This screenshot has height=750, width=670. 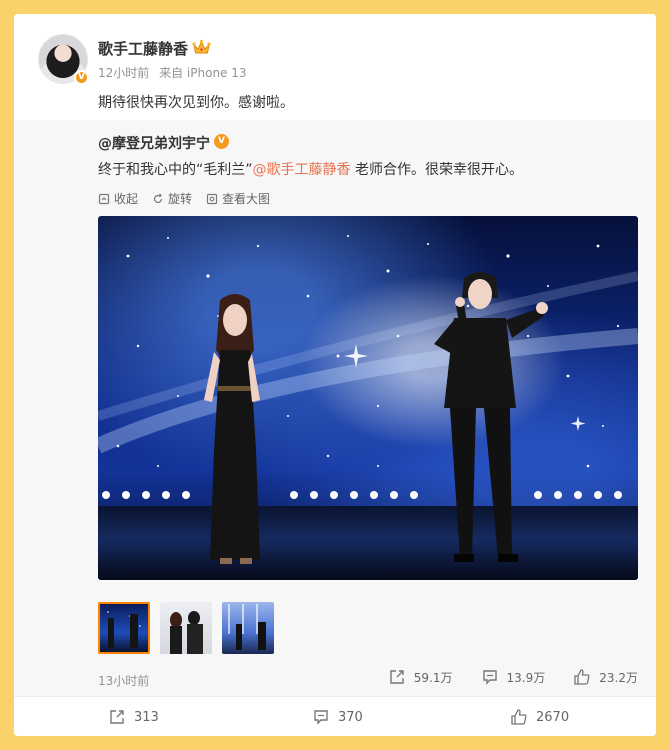 I want to click on thumbnail-3-image, so click(x=247, y=627).